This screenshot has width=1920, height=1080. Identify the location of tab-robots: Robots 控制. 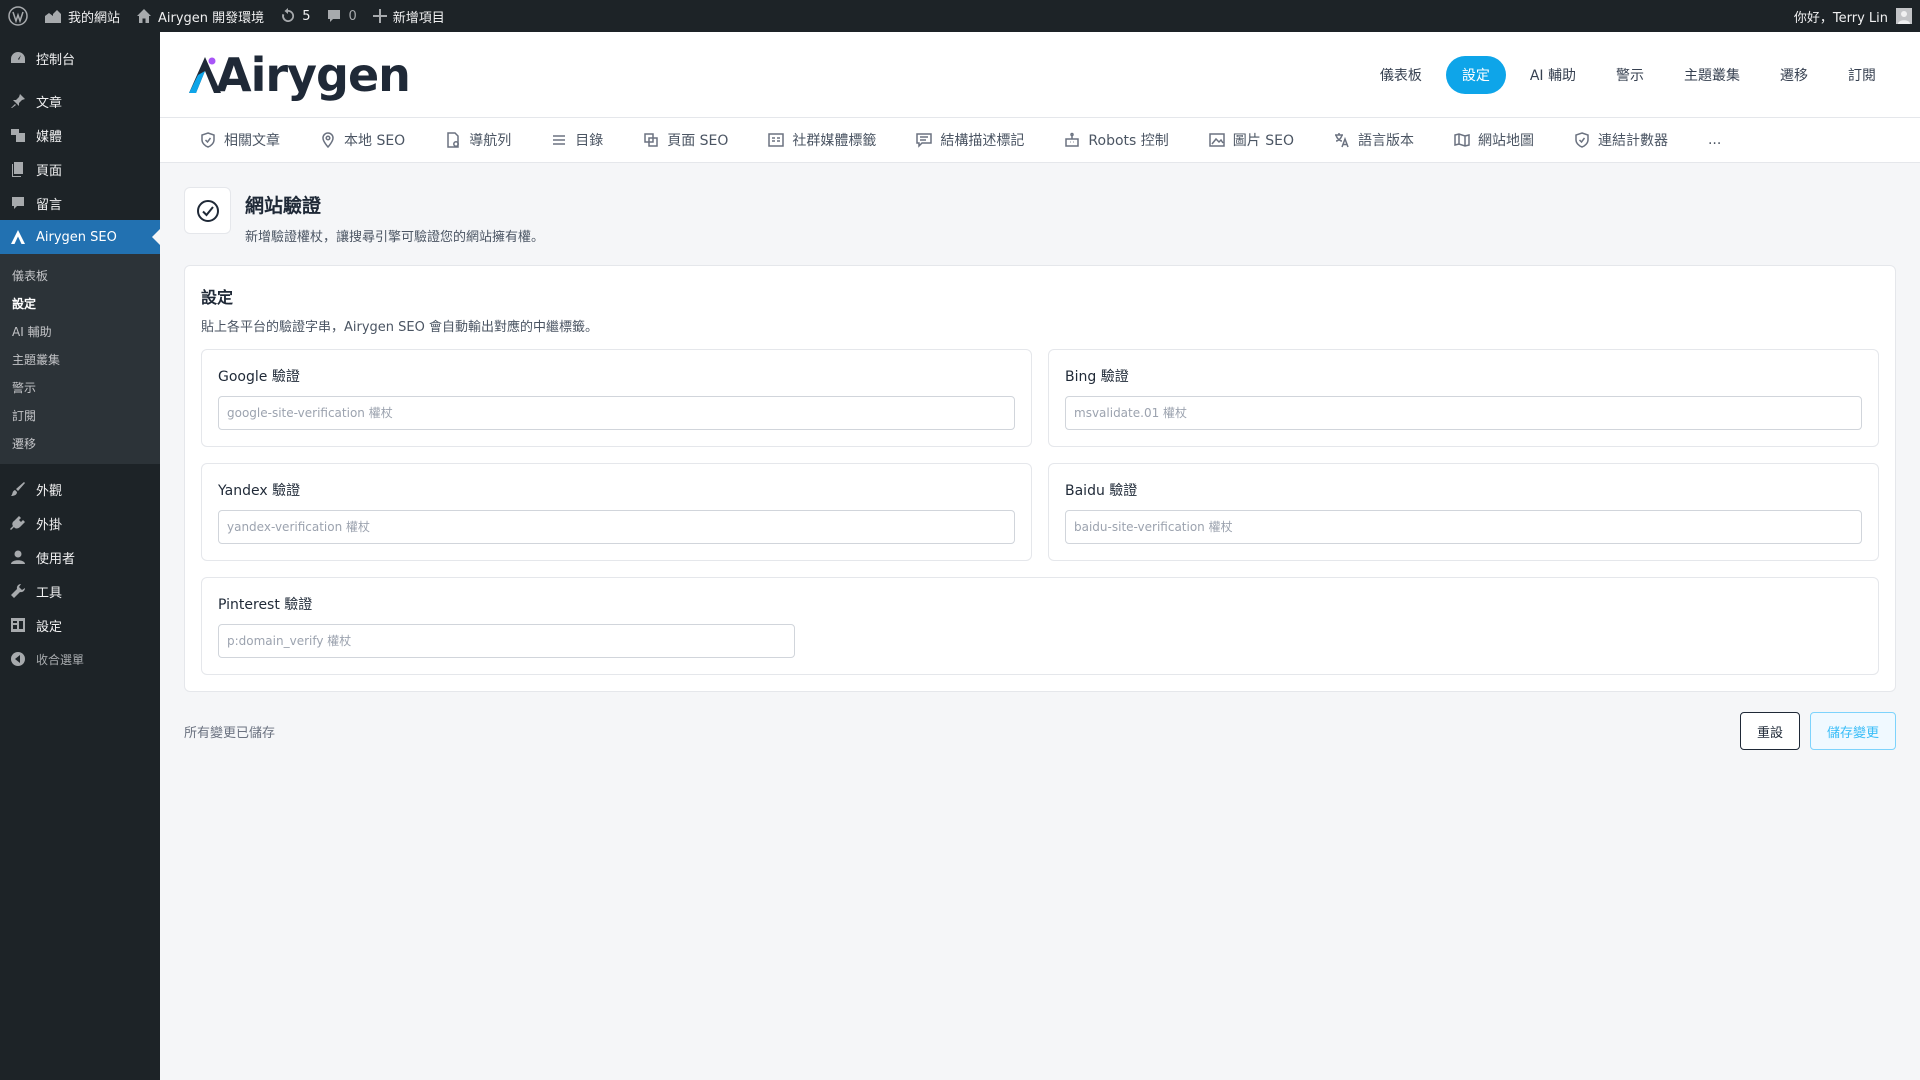
(1116, 140).